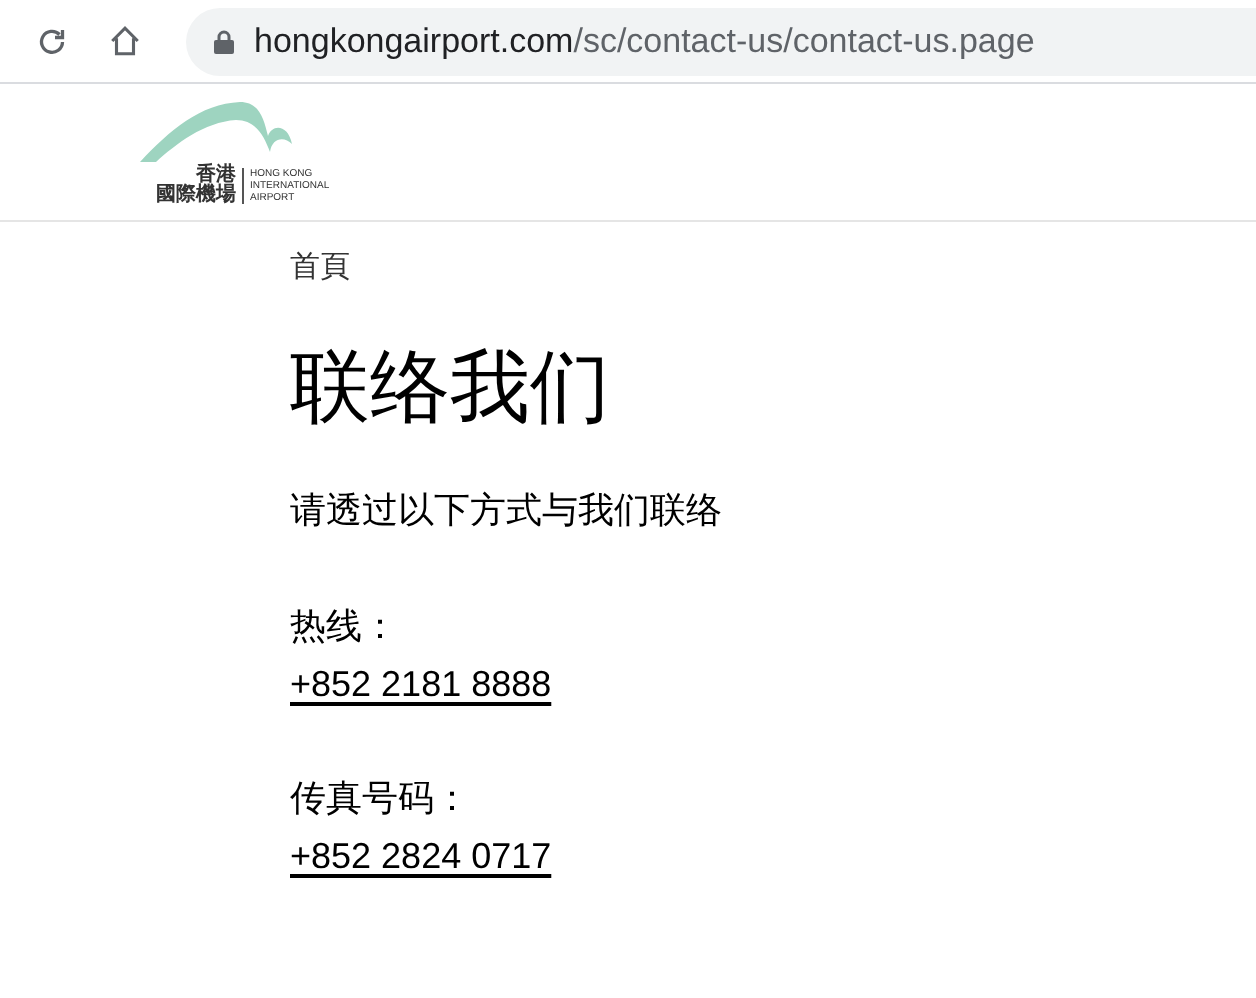 The height and width of the screenshot is (998, 1256). I want to click on phone-link: +852 2181 8888, so click(421, 684).